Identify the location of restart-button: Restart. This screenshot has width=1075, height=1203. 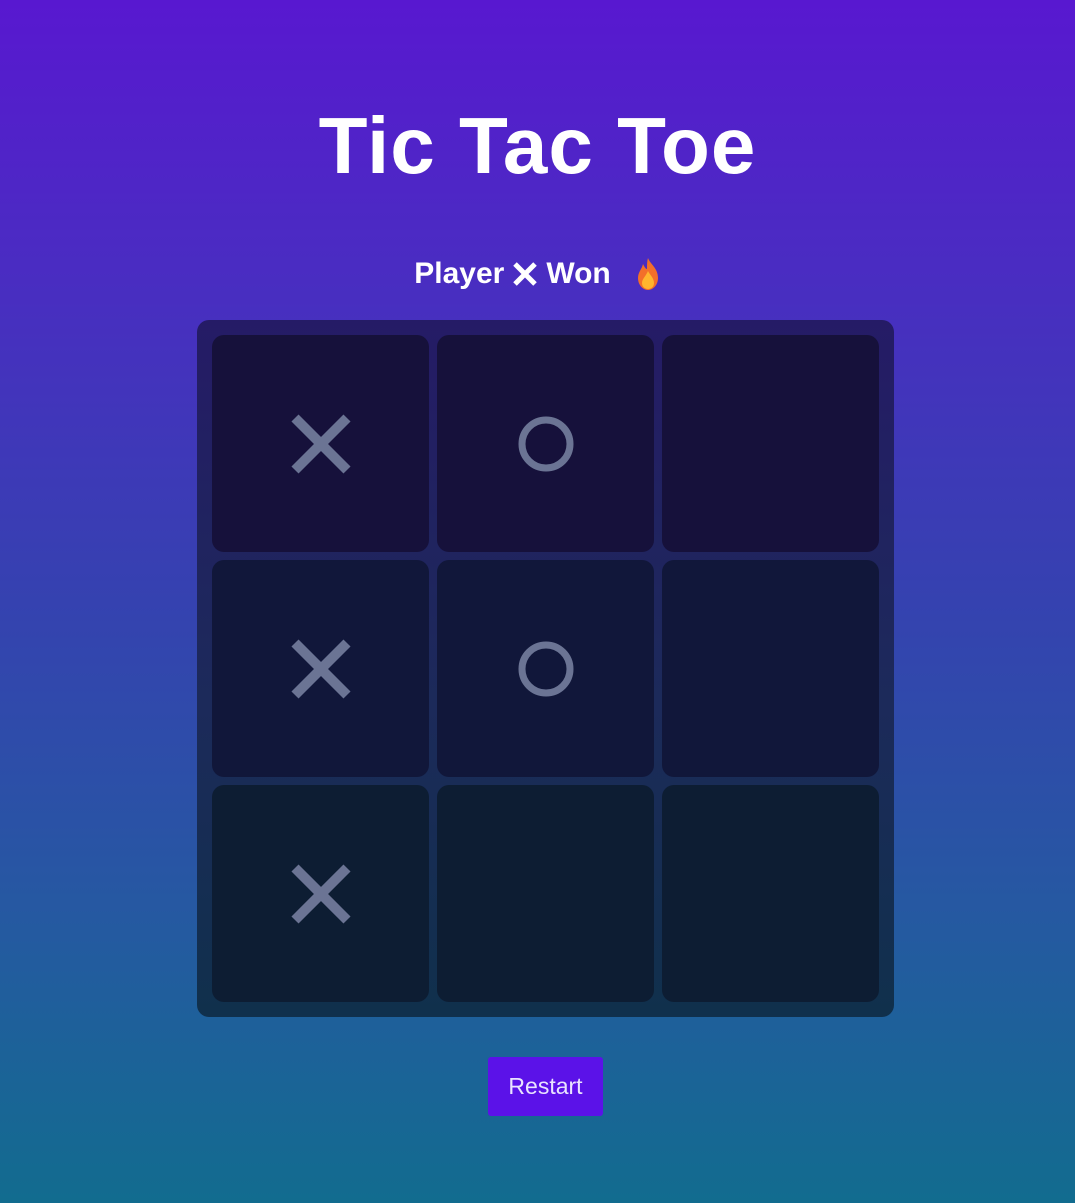
(545, 1086).